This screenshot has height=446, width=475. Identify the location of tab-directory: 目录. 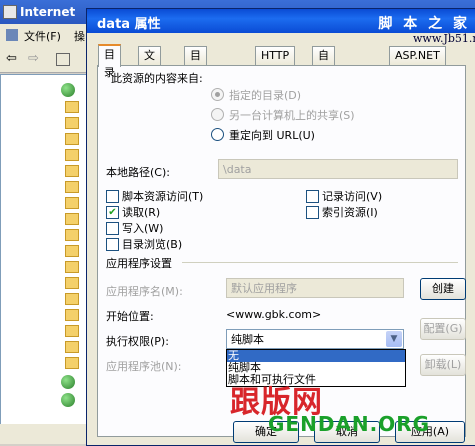
(109, 61).